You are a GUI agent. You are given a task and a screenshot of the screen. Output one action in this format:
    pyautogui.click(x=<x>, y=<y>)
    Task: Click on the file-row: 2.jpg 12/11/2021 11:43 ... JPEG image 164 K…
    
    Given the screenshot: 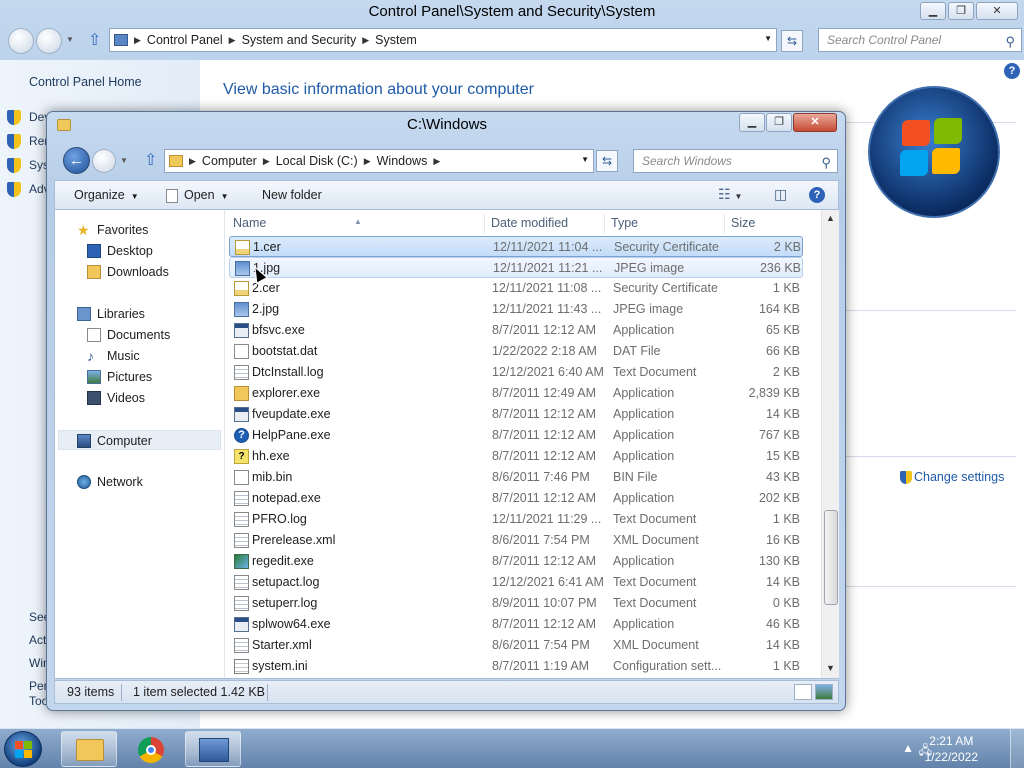 What is the action you would take?
    pyautogui.click(x=516, y=309)
    